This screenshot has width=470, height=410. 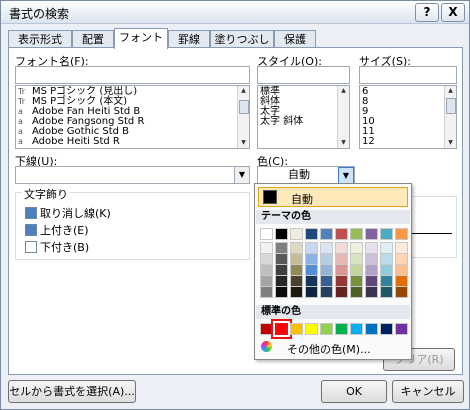 I want to click on list-item: 8, so click(x=408, y=102).